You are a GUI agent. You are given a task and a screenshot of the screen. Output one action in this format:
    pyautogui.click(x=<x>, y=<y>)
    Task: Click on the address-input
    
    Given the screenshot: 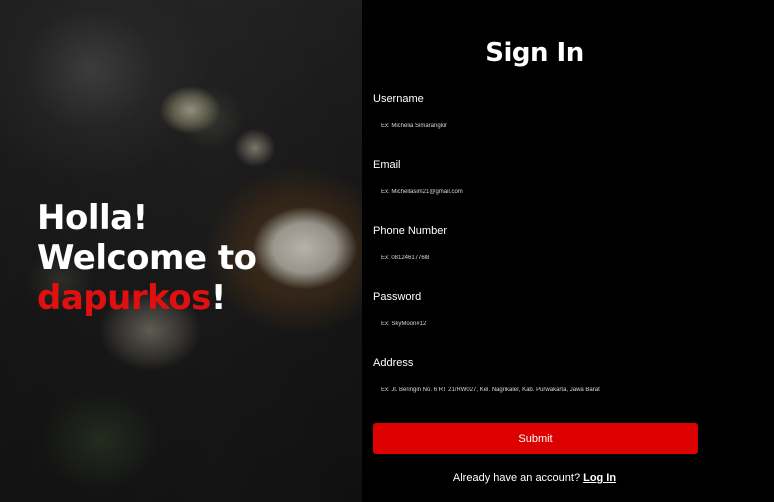 What is the action you would take?
    pyautogui.click(x=535, y=390)
    